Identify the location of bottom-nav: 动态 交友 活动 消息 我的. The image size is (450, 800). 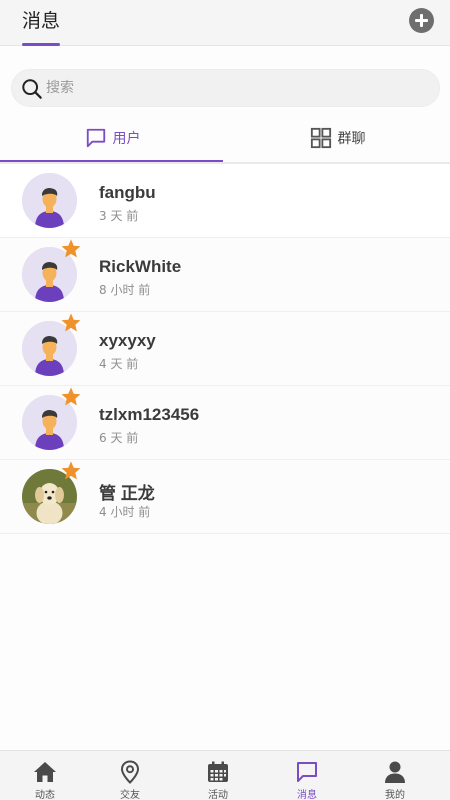
(225, 775).